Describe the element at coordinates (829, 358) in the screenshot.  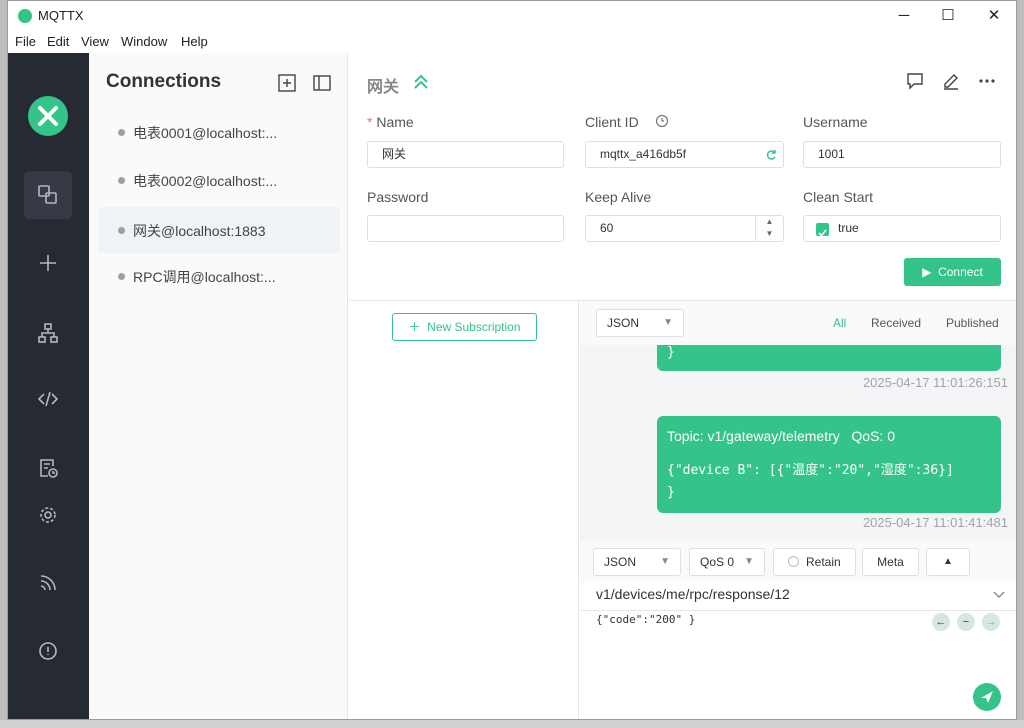
I see `message-bubble: }` at that location.